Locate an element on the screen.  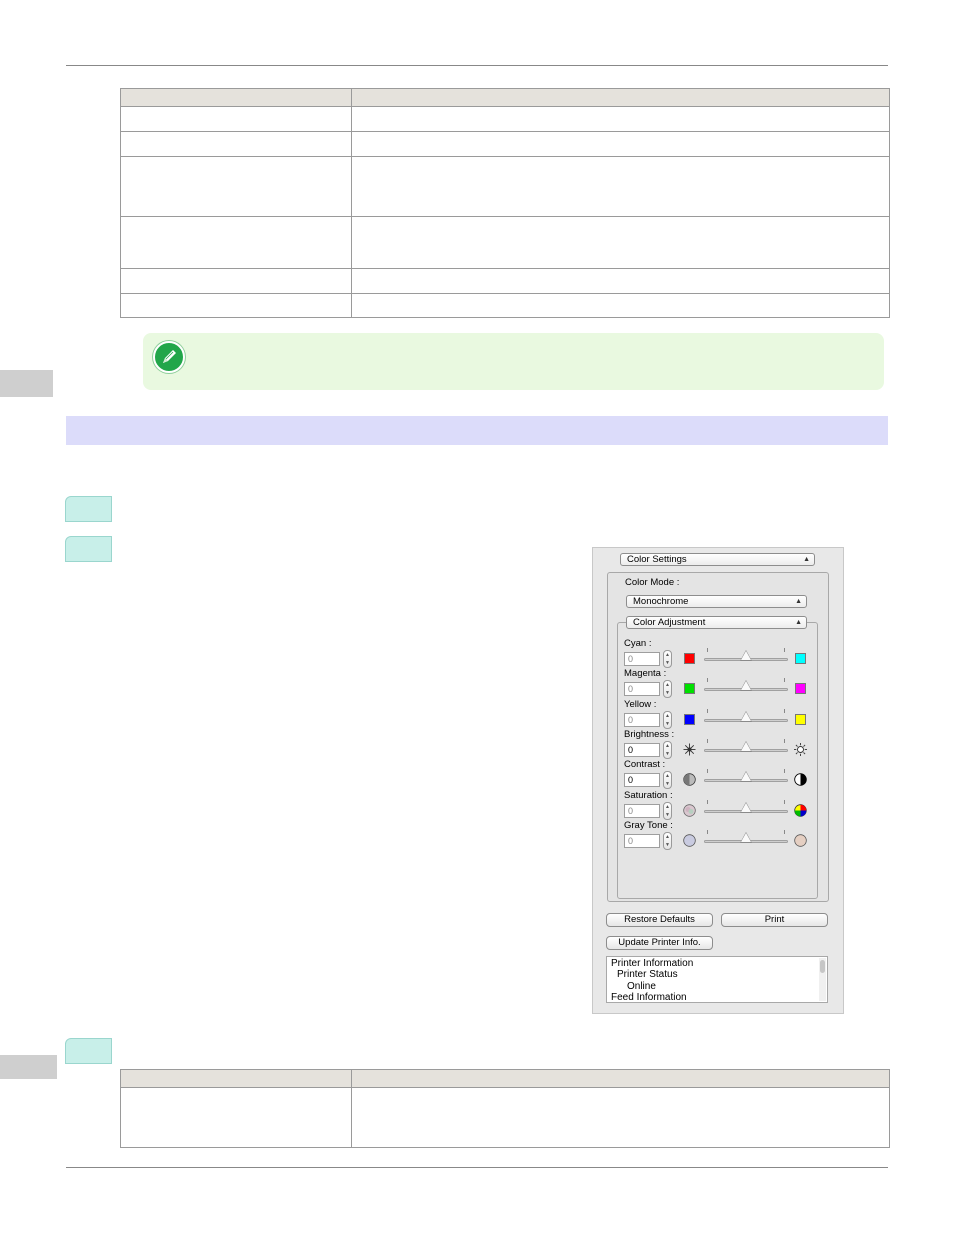
slider-label: Magenta : is located at coordinates (645, 673).